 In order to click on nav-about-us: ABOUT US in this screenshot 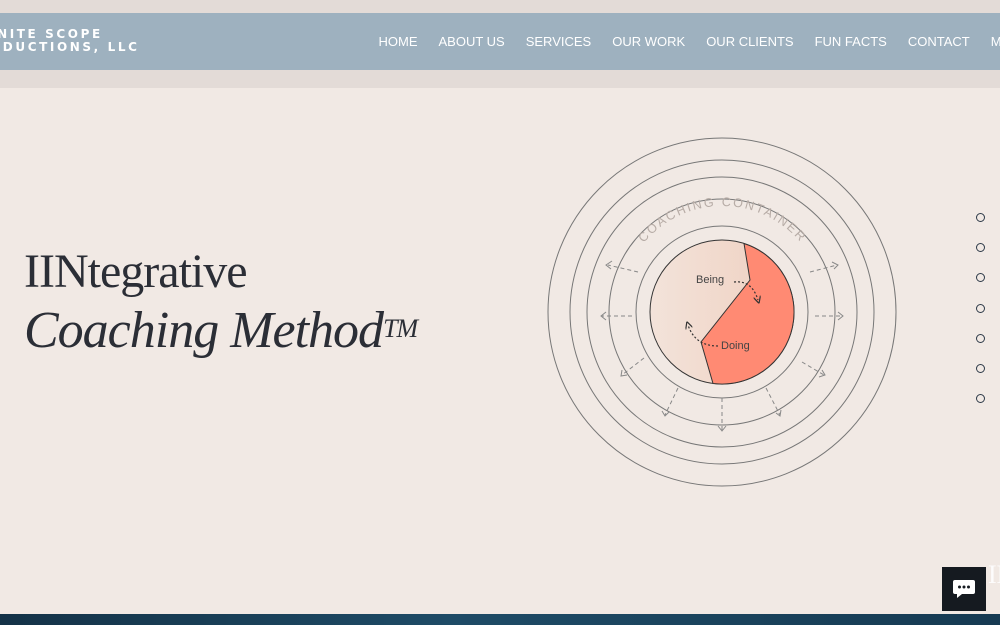, I will do `click(471, 41)`.